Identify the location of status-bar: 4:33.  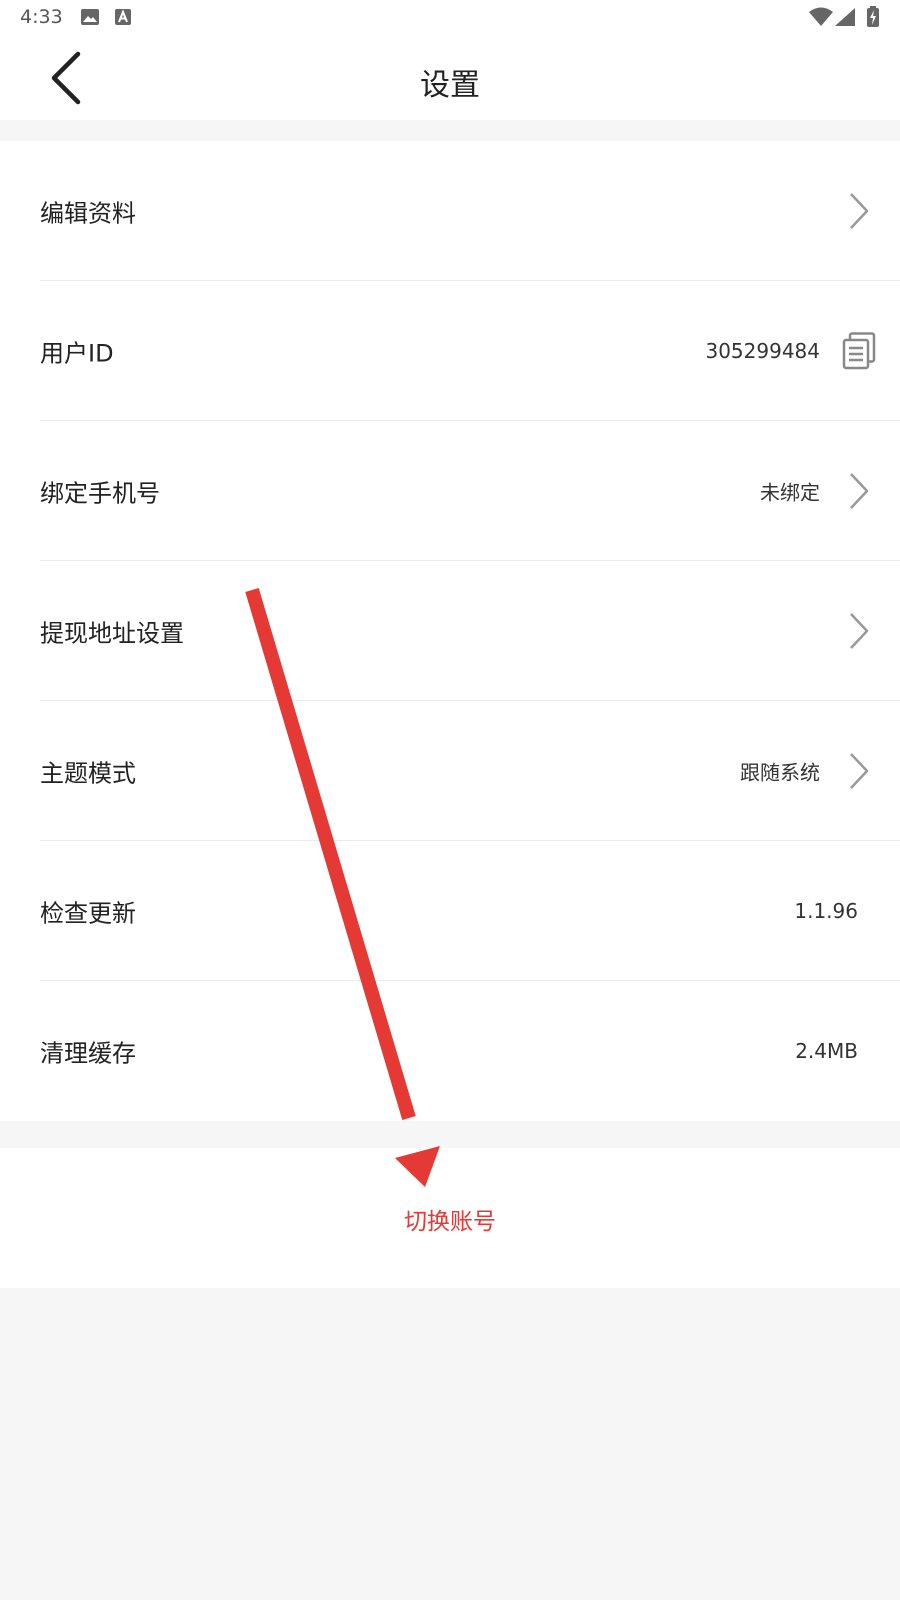
(450, 18).